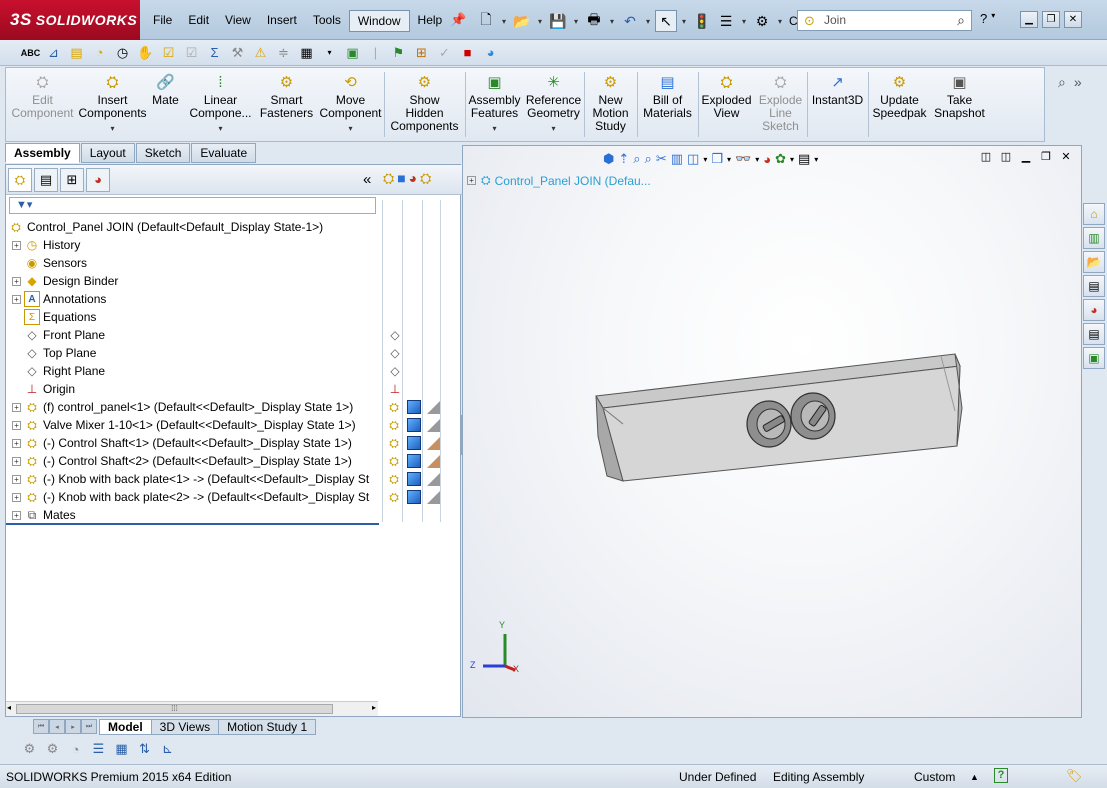 This screenshot has width=1107, height=788. Describe the element at coordinates (792, 159) in the screenshot. I see `apply-scene-dropdown-icon: ▾` at that location.